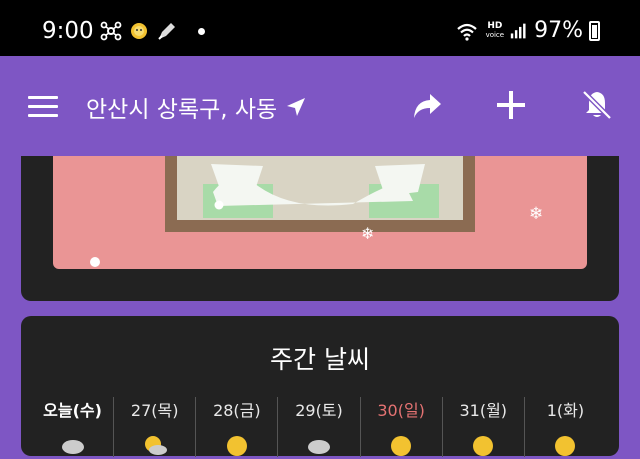 This screenshot has height=459, width=640. What do you see at coordinates (201, 31) in the screenshot?
I see `notification-dot-icon` at bounding box center [201, 31].